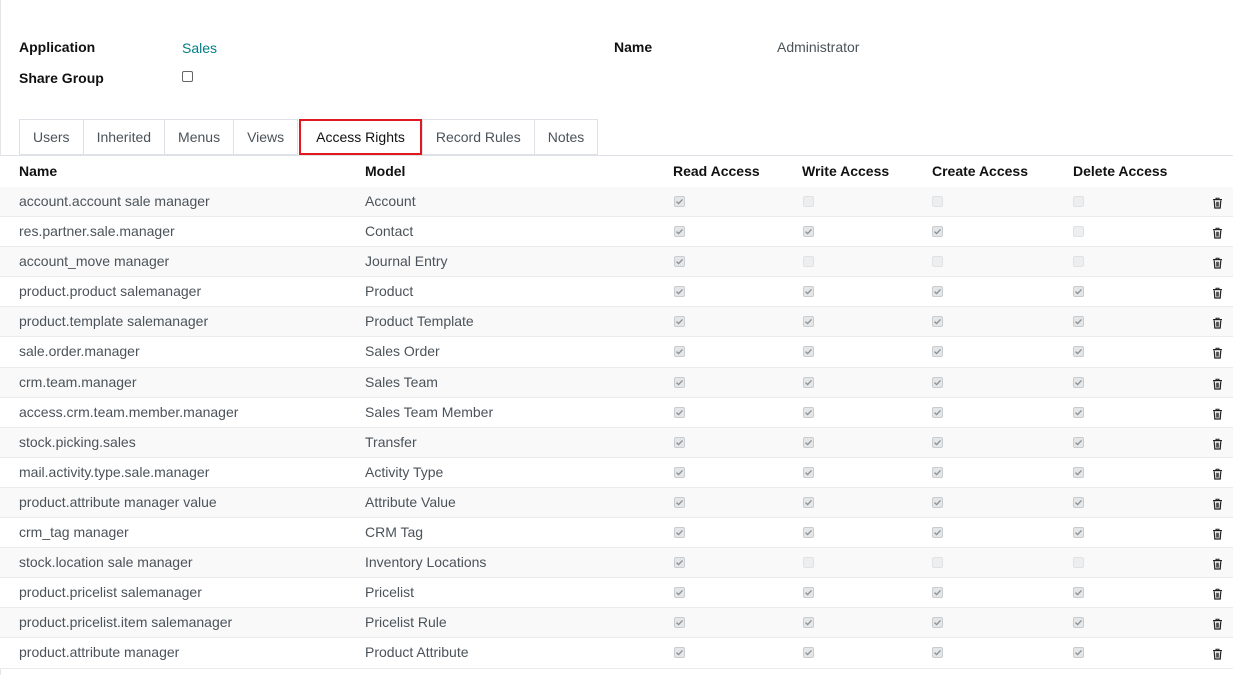 This screenshot has height=675, width=1233. What do you see at coordinates (38, 171) in the screenshot?
I see `column-header-name: Name` at bounding box center [38, 171].